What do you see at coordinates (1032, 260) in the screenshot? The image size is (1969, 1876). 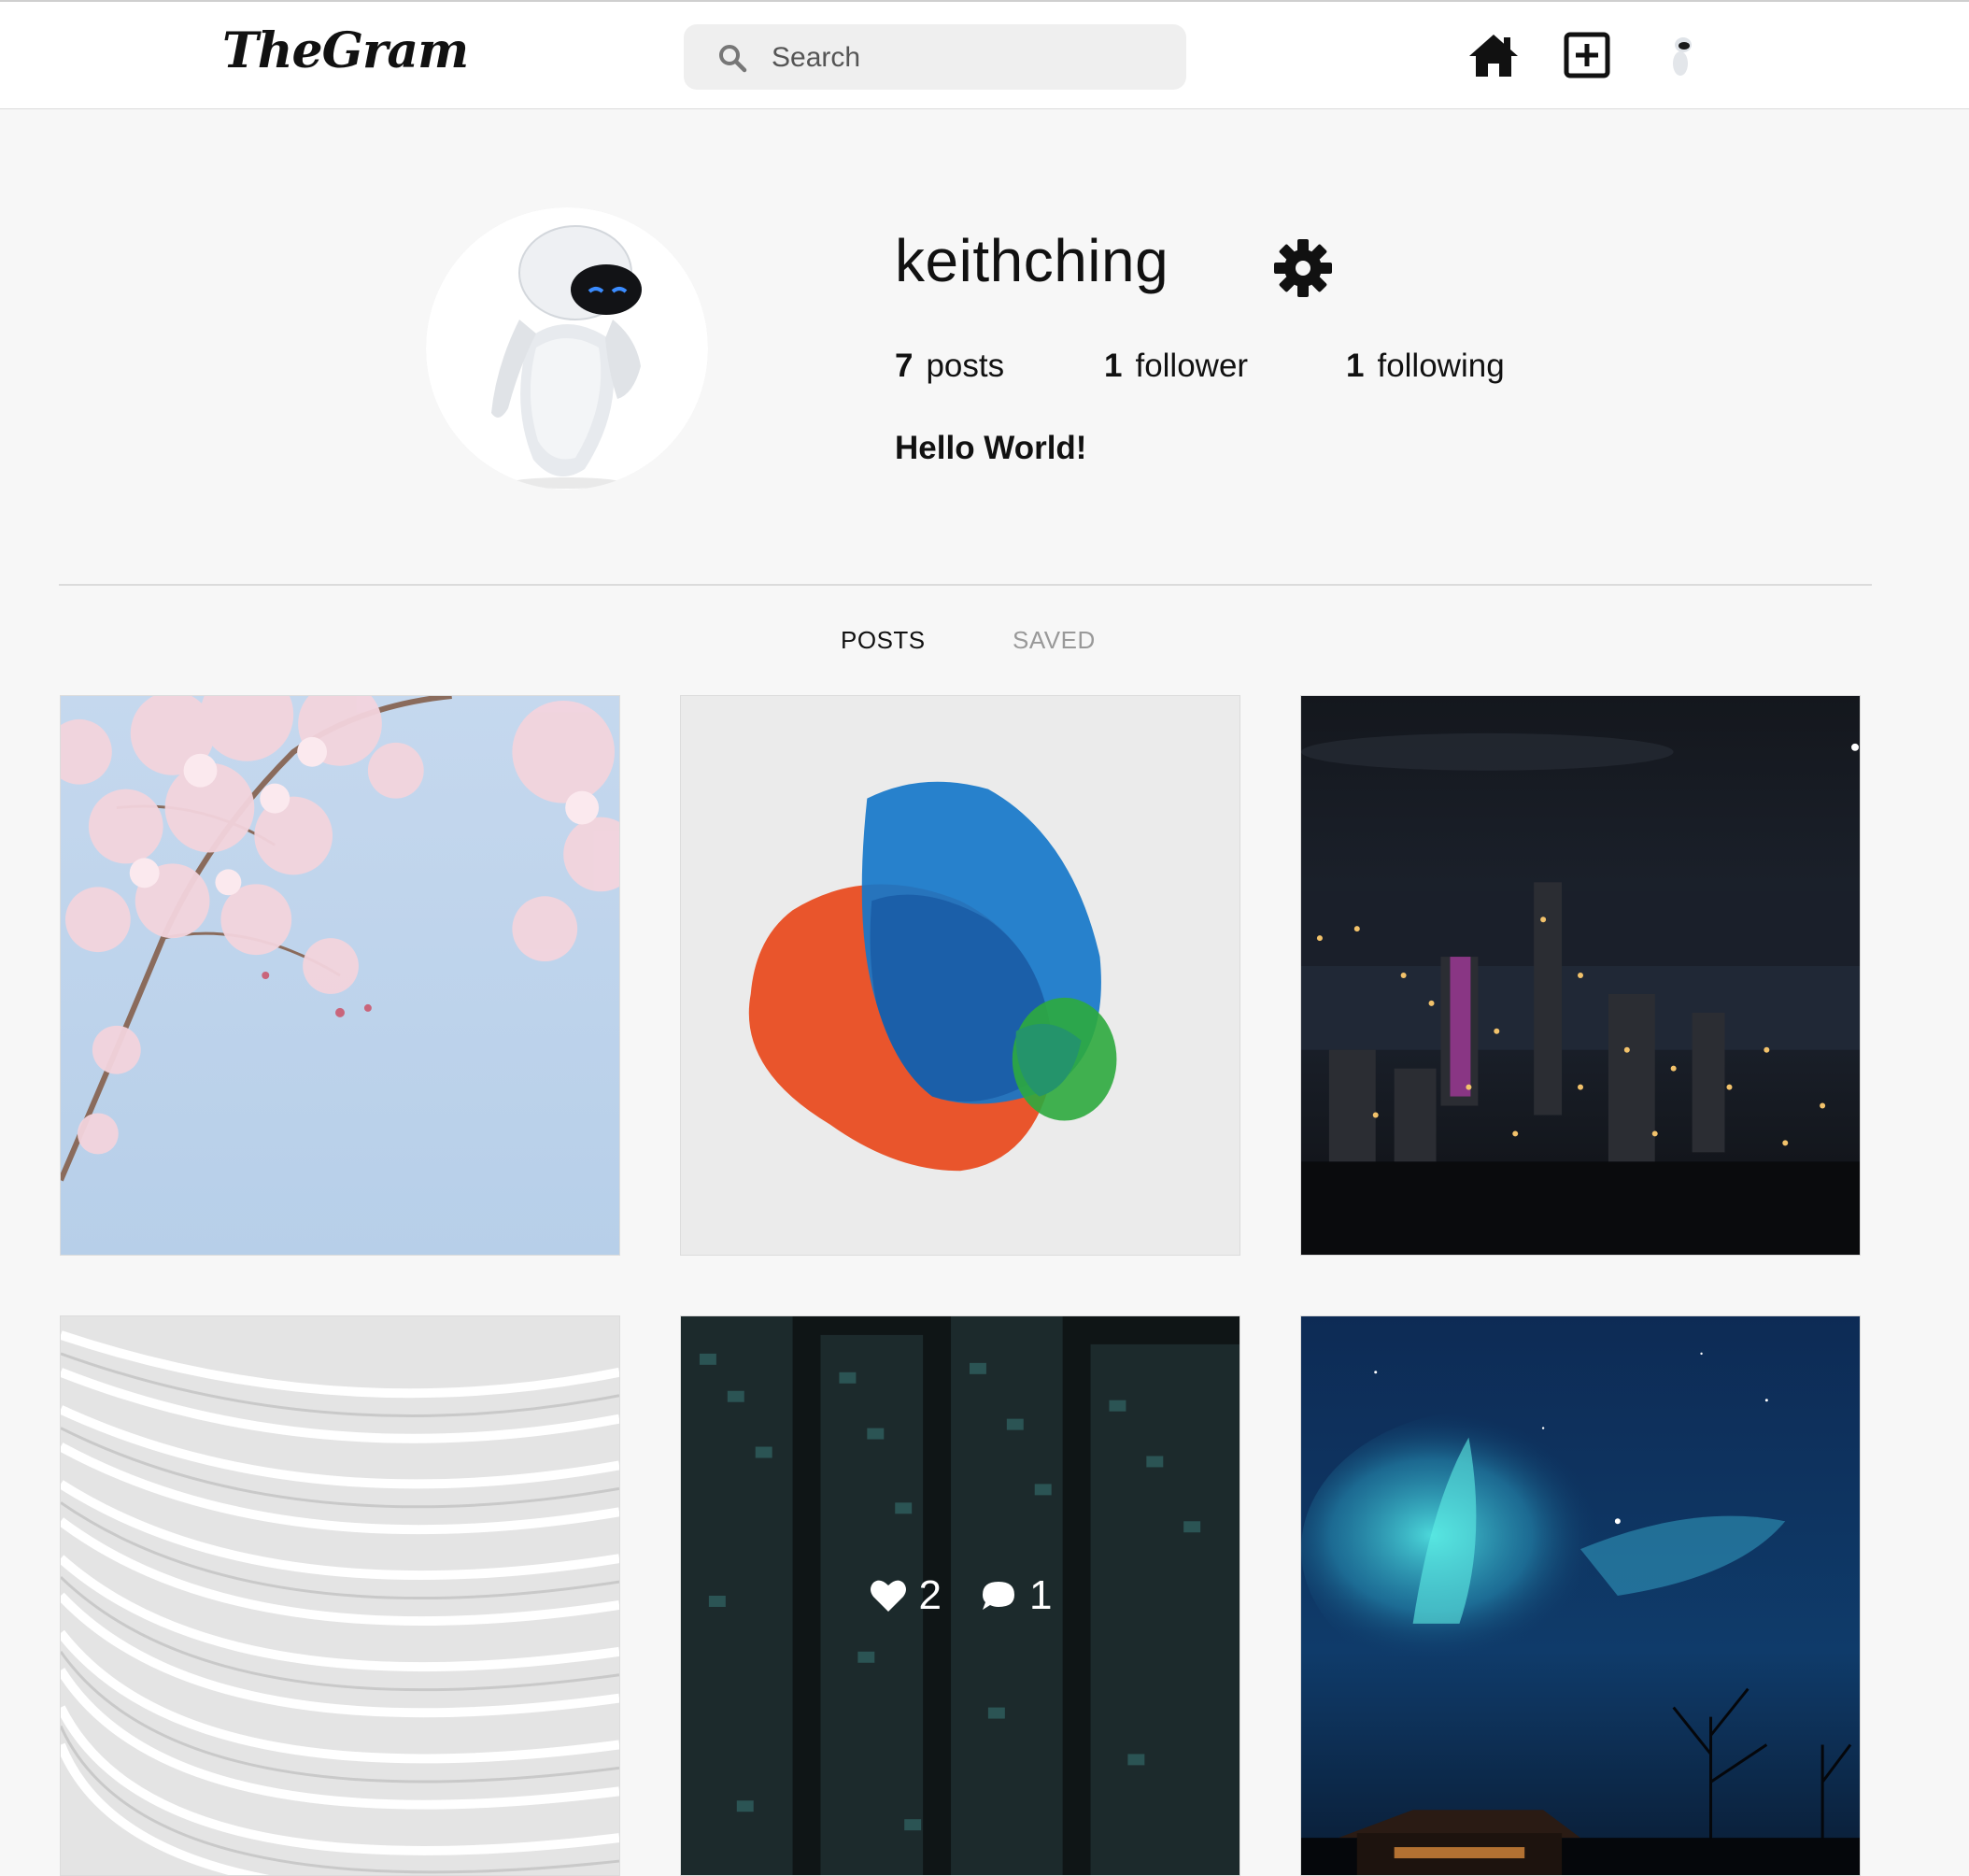 I see `profile-username: keithching` at bounding box center [1032, 260].